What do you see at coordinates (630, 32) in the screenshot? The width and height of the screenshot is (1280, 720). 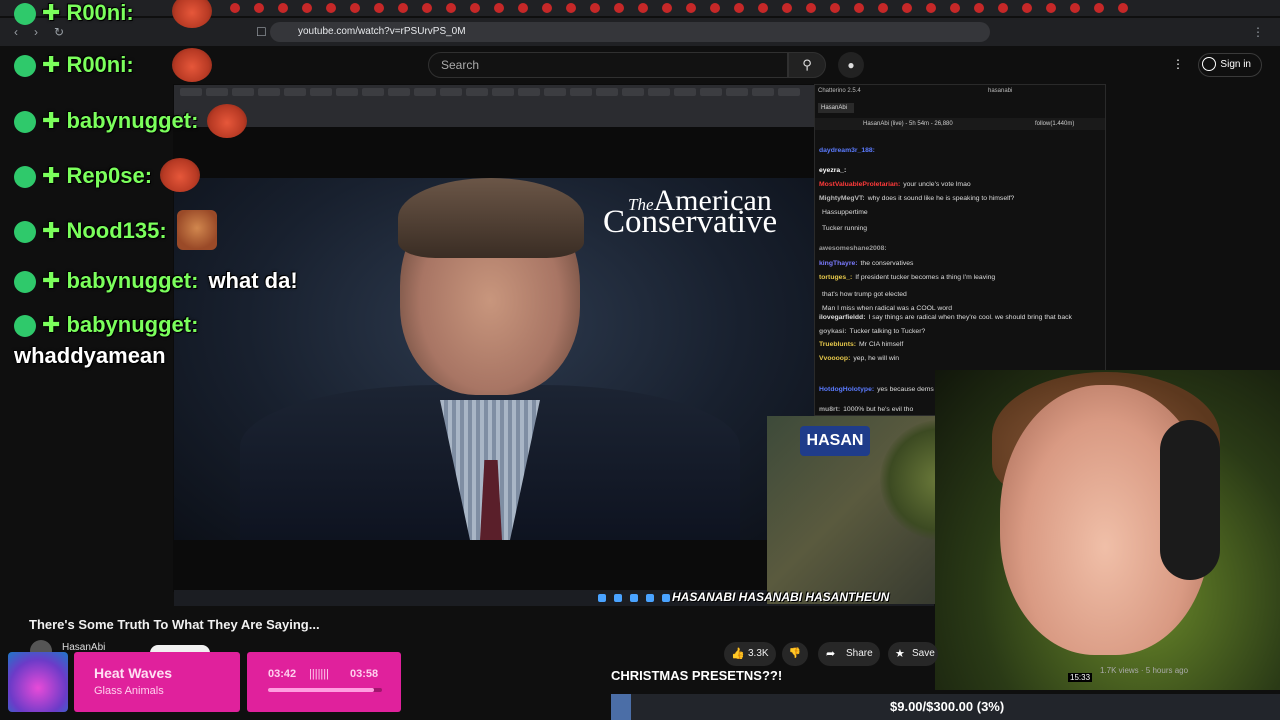 I see `address-bar: youtube.com/watch?v=rPSUrvPS_0M` at bounding box center [630, 32].